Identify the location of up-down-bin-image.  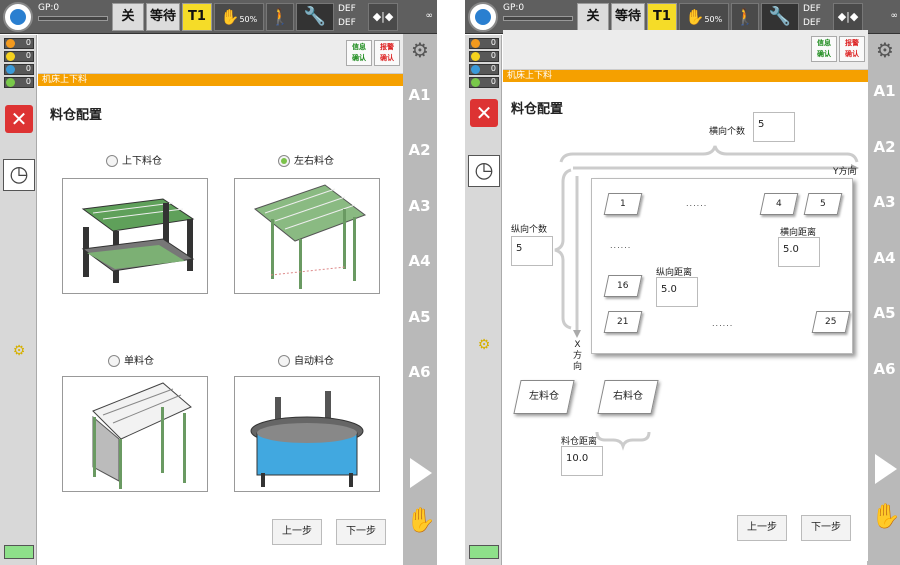
(135, 236).